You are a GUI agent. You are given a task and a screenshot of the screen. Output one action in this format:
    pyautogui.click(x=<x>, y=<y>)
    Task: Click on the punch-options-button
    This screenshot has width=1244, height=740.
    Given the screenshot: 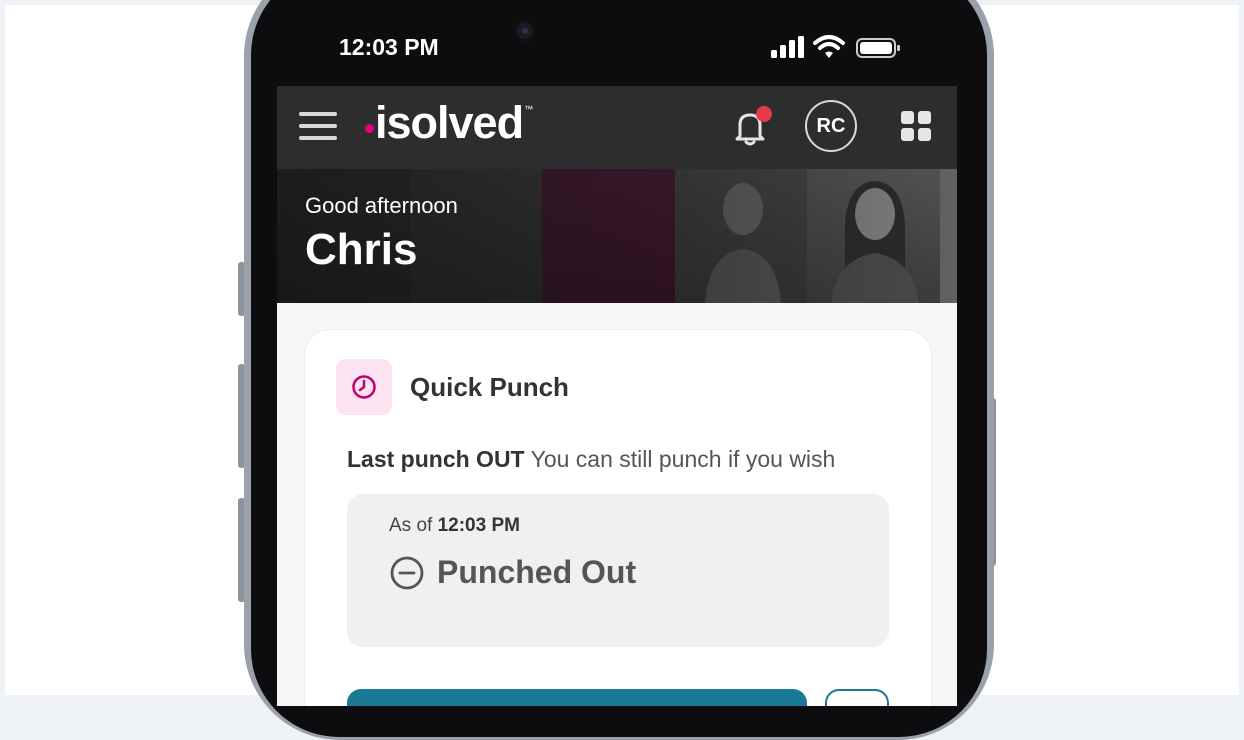 What is the action you would take?
    pyautogui.click(x=857, y=697)
    